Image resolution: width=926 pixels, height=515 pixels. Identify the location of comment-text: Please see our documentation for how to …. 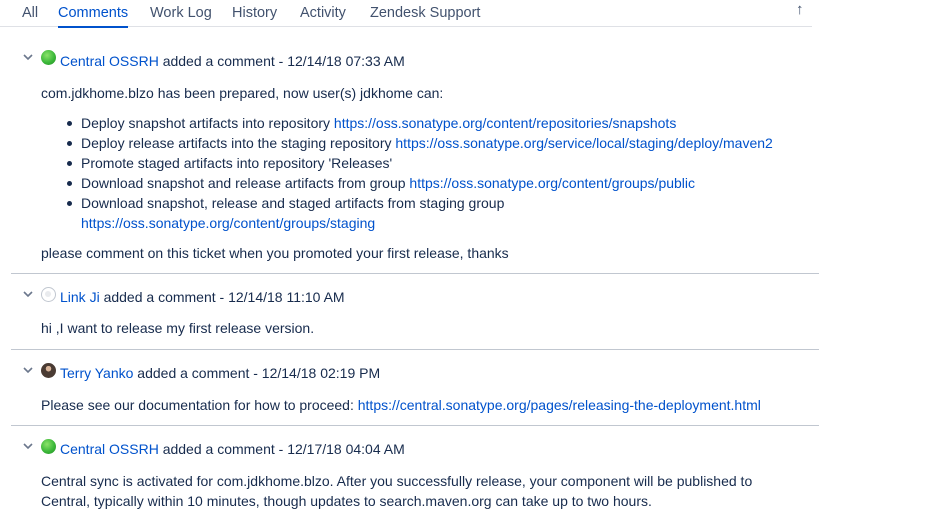
(199, 405).